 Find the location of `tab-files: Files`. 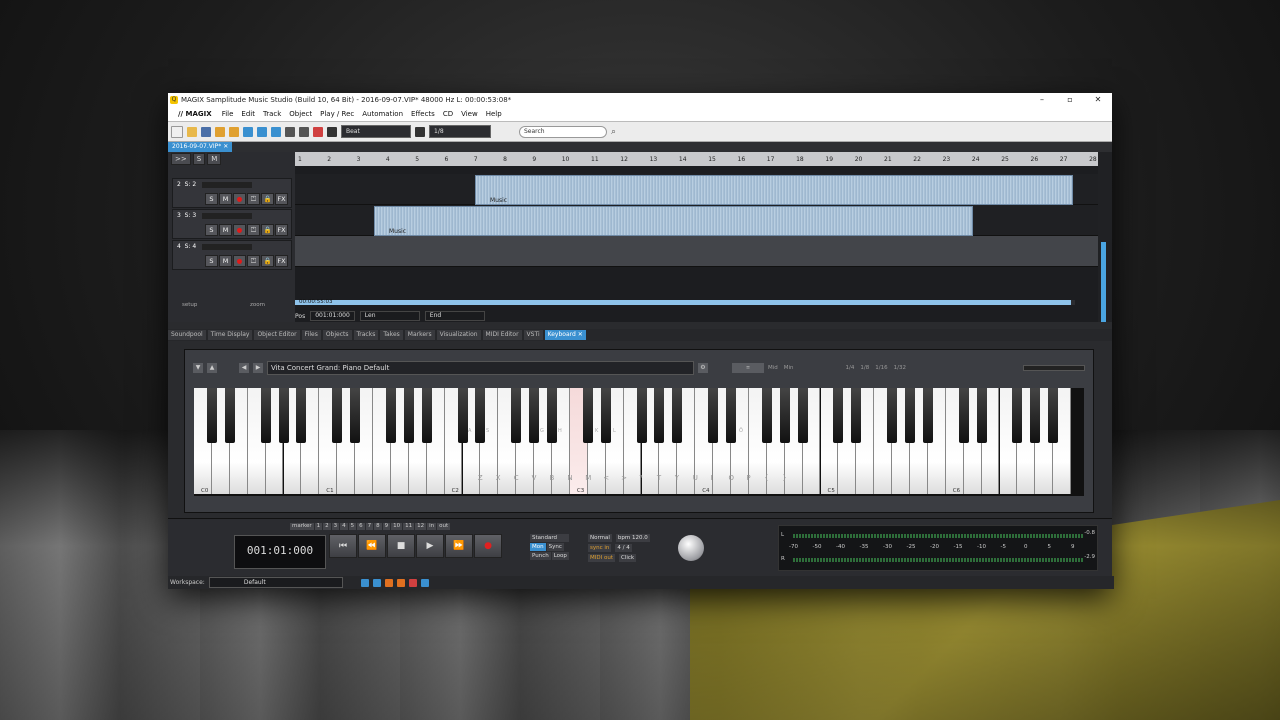

tab-files: Files is located at coordinates (311, 335).